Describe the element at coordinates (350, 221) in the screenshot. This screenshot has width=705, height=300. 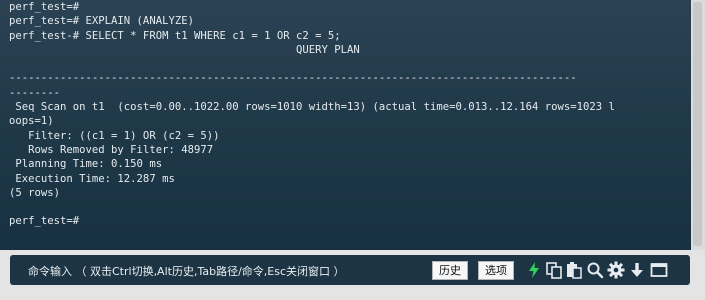
I see `terminal-prompt: perf_test=#` at that location.